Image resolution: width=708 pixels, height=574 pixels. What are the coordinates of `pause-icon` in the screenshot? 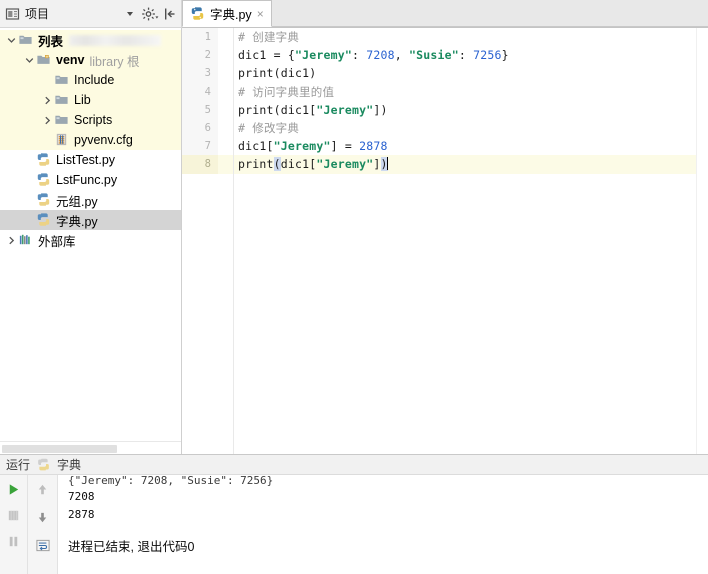 It's located at (14, 541).